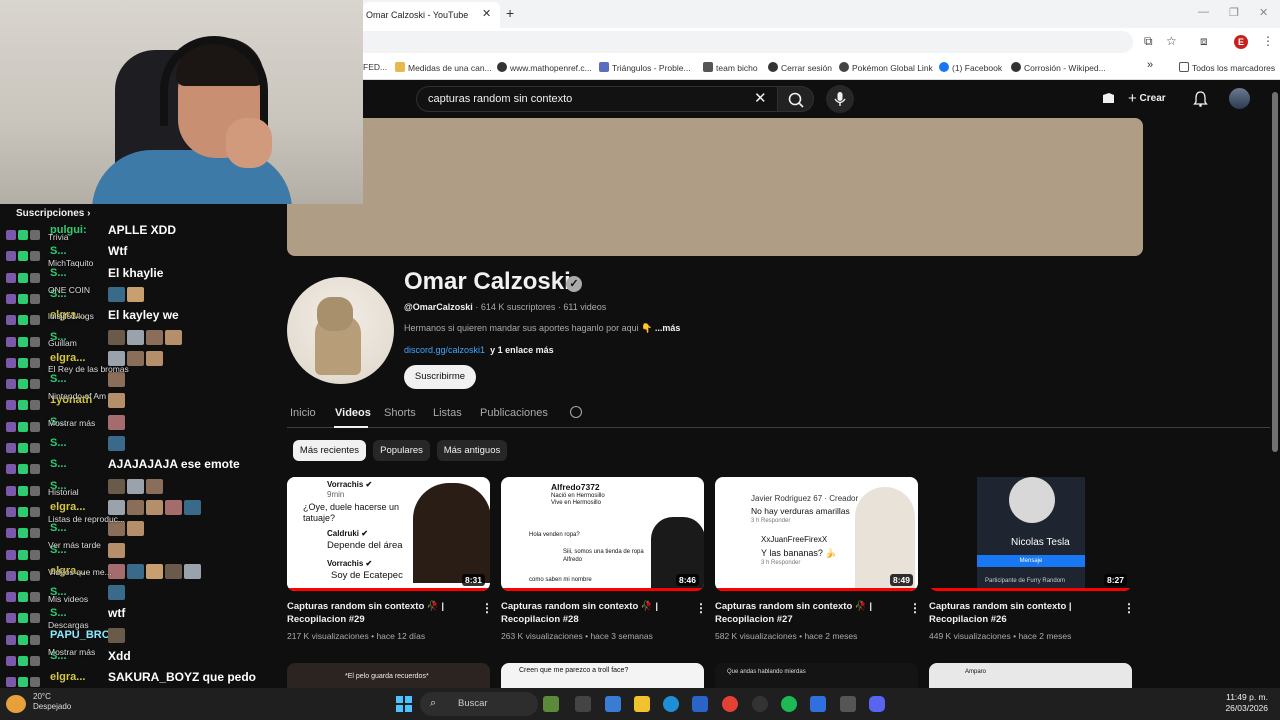  What do you see at coordinates (58, 237) in the screenshot?
I see `sidebar-item: Trivia` at bounding box center [58, 237].